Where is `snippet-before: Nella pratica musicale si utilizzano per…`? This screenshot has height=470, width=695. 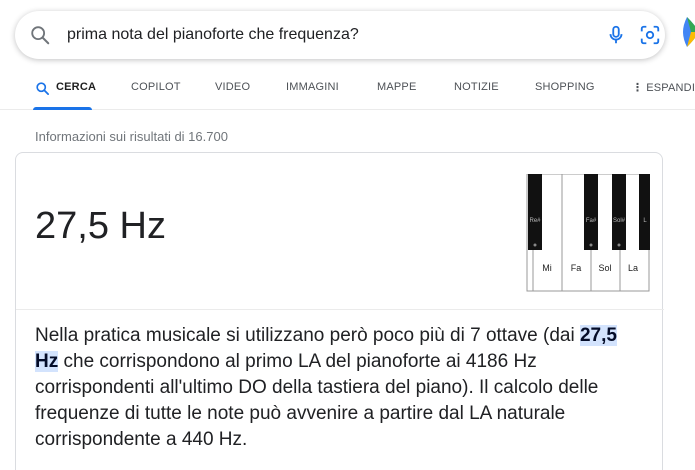 snippet-before: Nella pratica musicale si utilizzano per… is located at coordinates (307, 335).